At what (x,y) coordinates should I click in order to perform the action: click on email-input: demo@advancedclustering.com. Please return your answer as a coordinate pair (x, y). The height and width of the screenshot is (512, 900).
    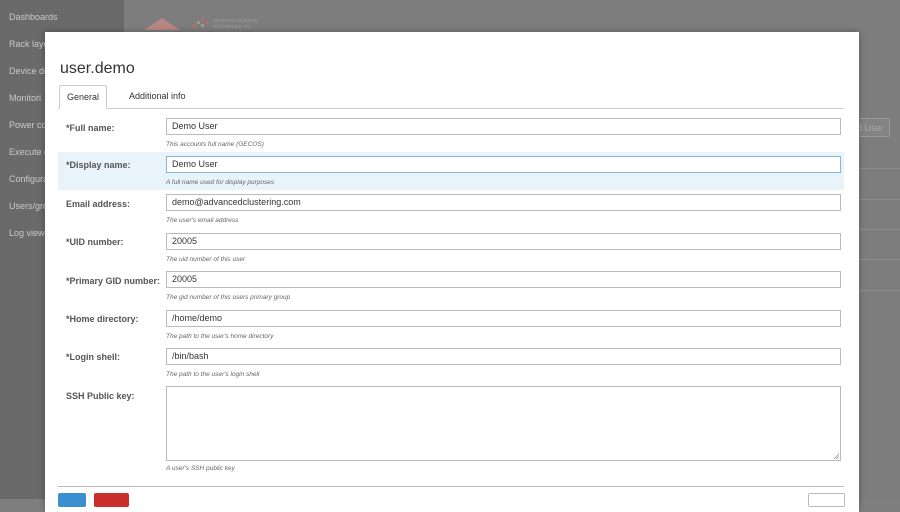
    Looking at the image, I should click on (503, 202).